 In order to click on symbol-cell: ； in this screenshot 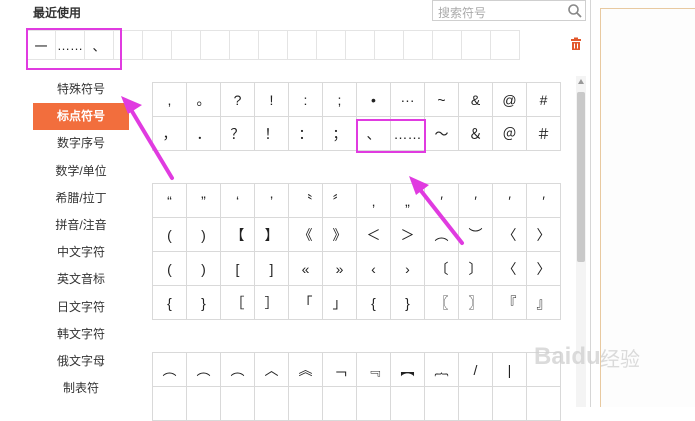, I will do `click(340, 134)`.